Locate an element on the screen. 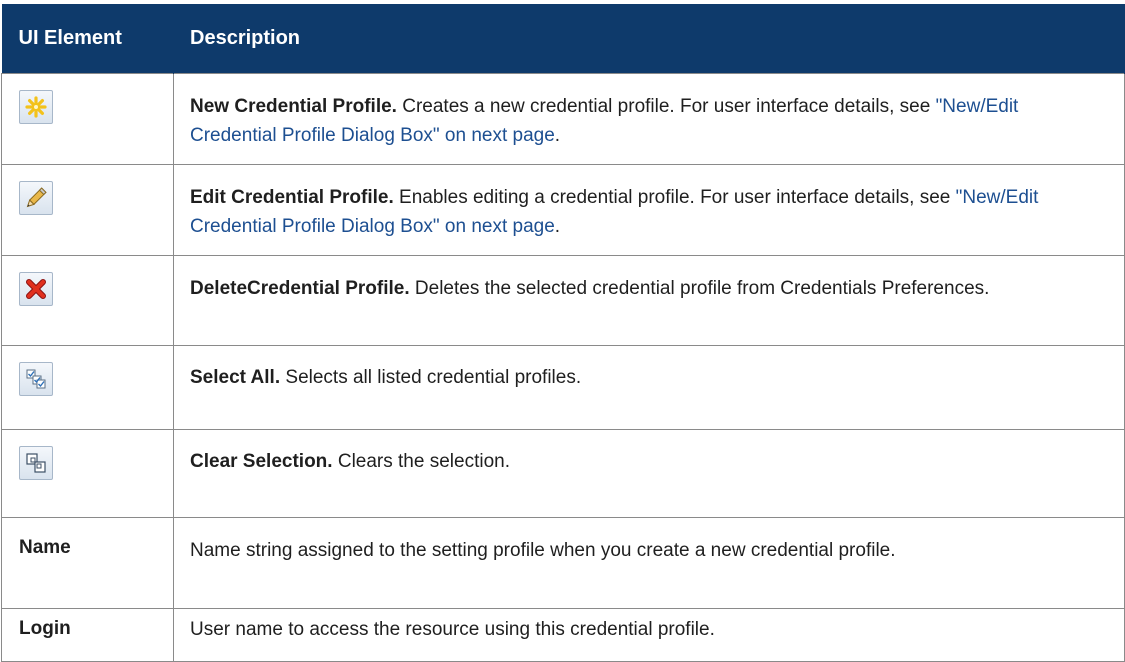  delete-x-icon is located at coordinates (36, 289).